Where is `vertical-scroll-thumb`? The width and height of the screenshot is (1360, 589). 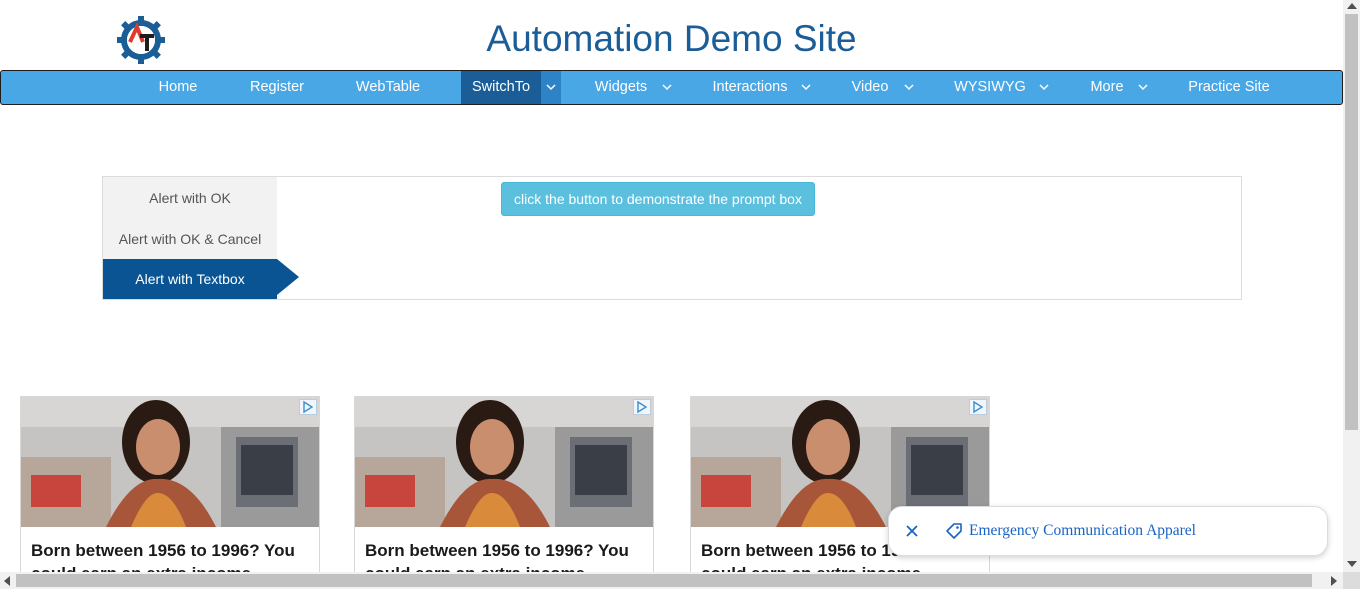 vertical-scroll-thumb is located at coordinates (1351, 222).